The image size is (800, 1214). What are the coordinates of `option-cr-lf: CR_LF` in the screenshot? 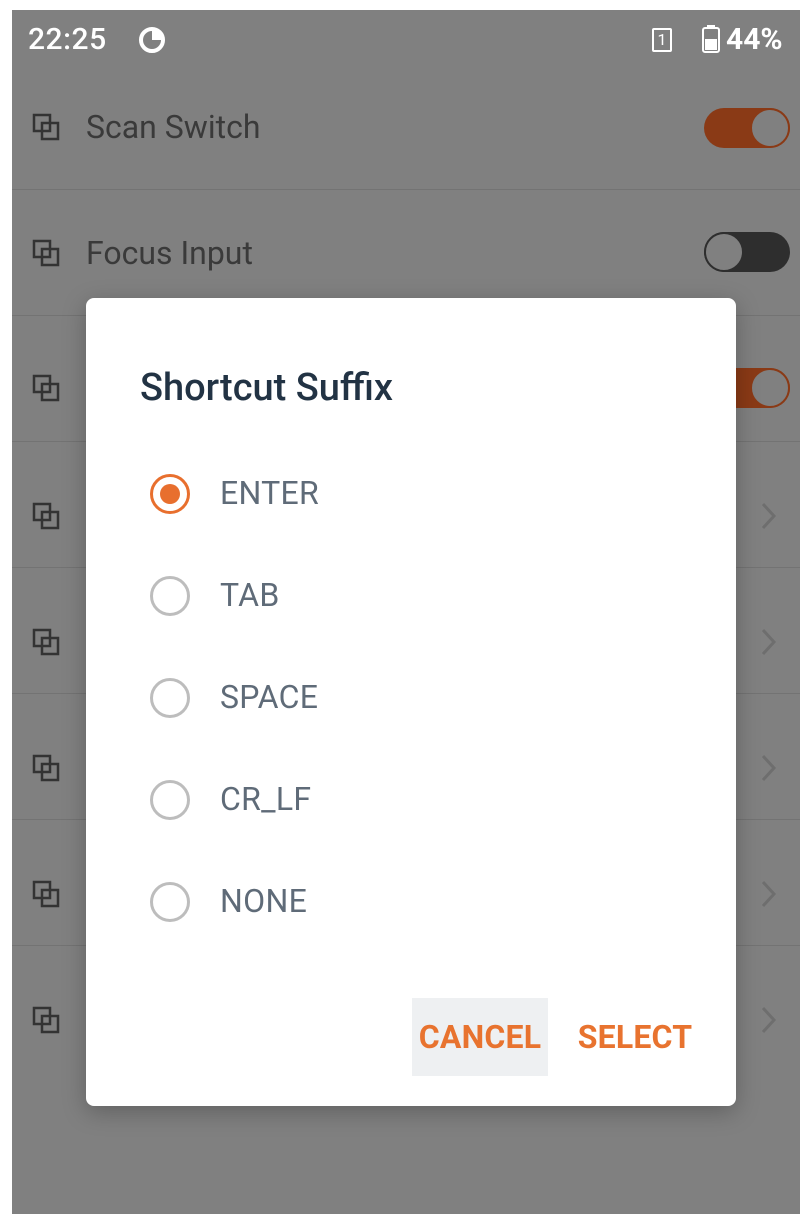 It's located at (418, 800).